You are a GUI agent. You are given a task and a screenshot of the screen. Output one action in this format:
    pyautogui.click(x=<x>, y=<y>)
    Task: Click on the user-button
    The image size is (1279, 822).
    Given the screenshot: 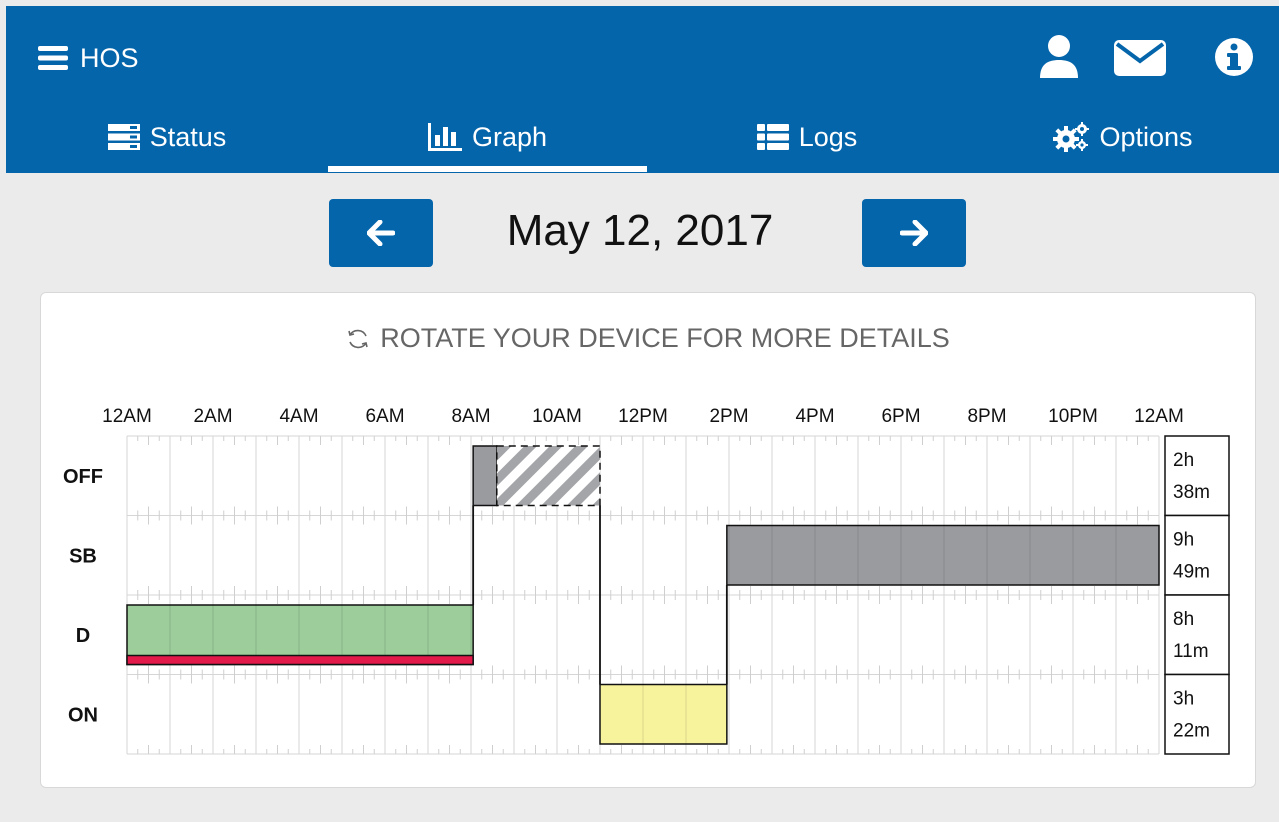 What is the action you would take?
    pyautogui.click(x=1061, y=59)
    